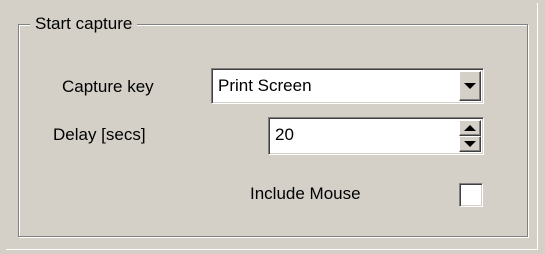 The height and width of the screenshot is (254, 545). Describe the element at coordinates (108, 86) in the screenshot. I see `capture-key-label: Capture key` at that location.